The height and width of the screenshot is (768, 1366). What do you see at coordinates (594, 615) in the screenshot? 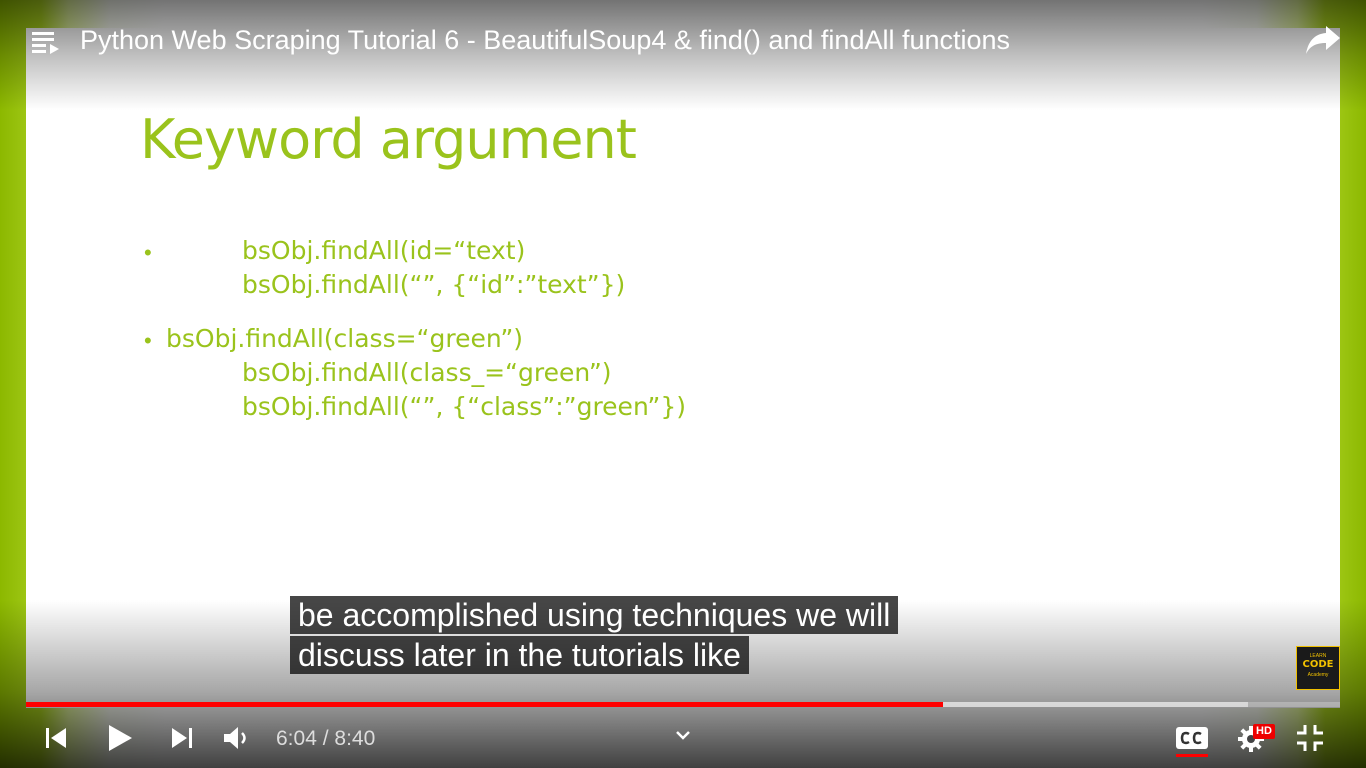
I see `caption-line-1: be accomplished using techniques we will` at bounding box center [594, 615].